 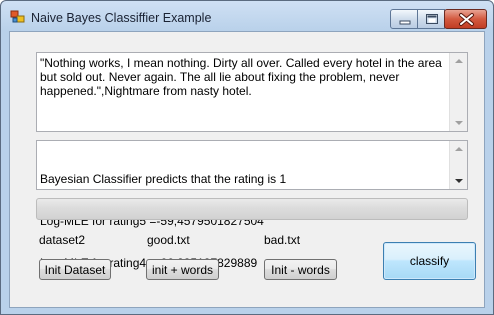 I want to click on close-icon, so click(x=466, y=19).